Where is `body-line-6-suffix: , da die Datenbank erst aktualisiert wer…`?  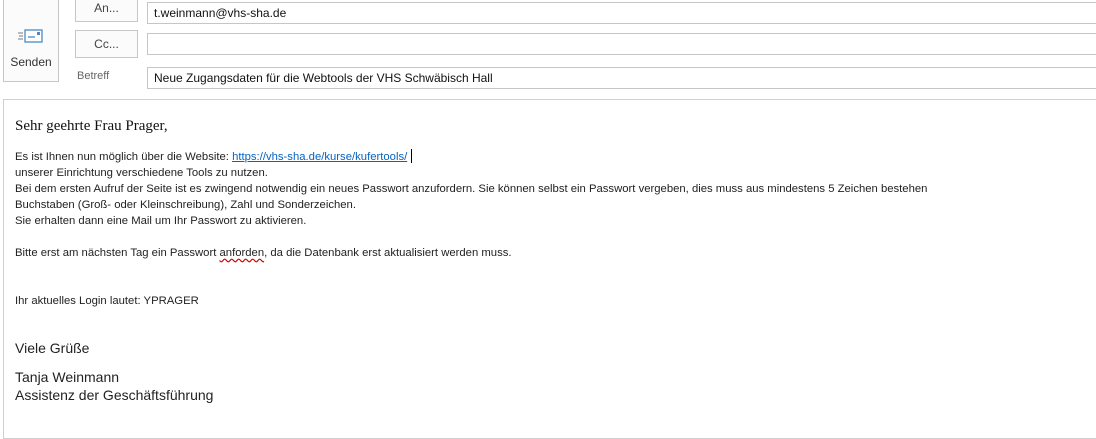 body-line-6-suffix: , da die Datenbank erst aktualisiert wer… is located at coordinates (388, 253).